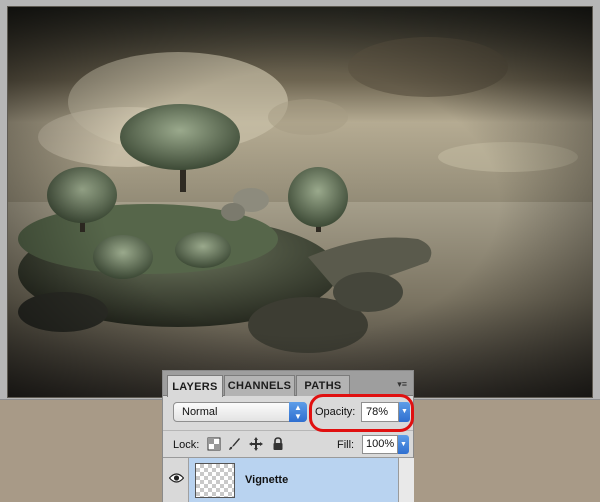 Image resolution: width=600 pixels, height=502 pixels. I want to click on layer-visibility-toggle, so click(176, 480).